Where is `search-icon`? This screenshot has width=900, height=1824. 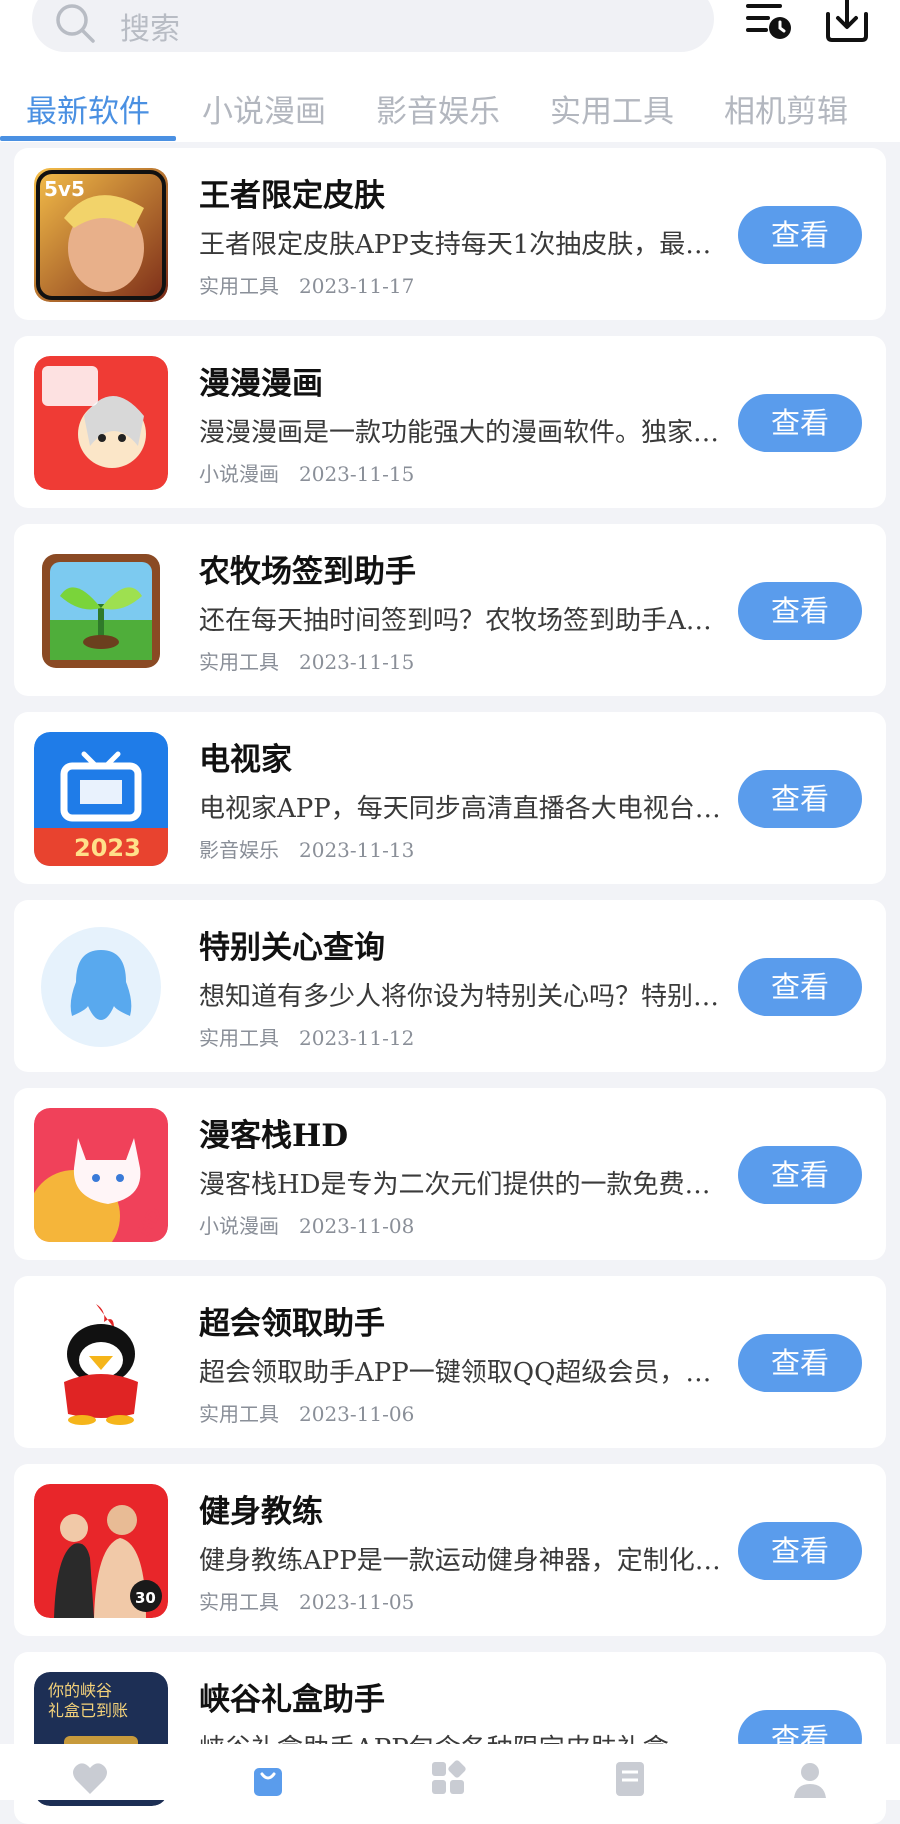 search-icon is located at coordinates (75, 23).